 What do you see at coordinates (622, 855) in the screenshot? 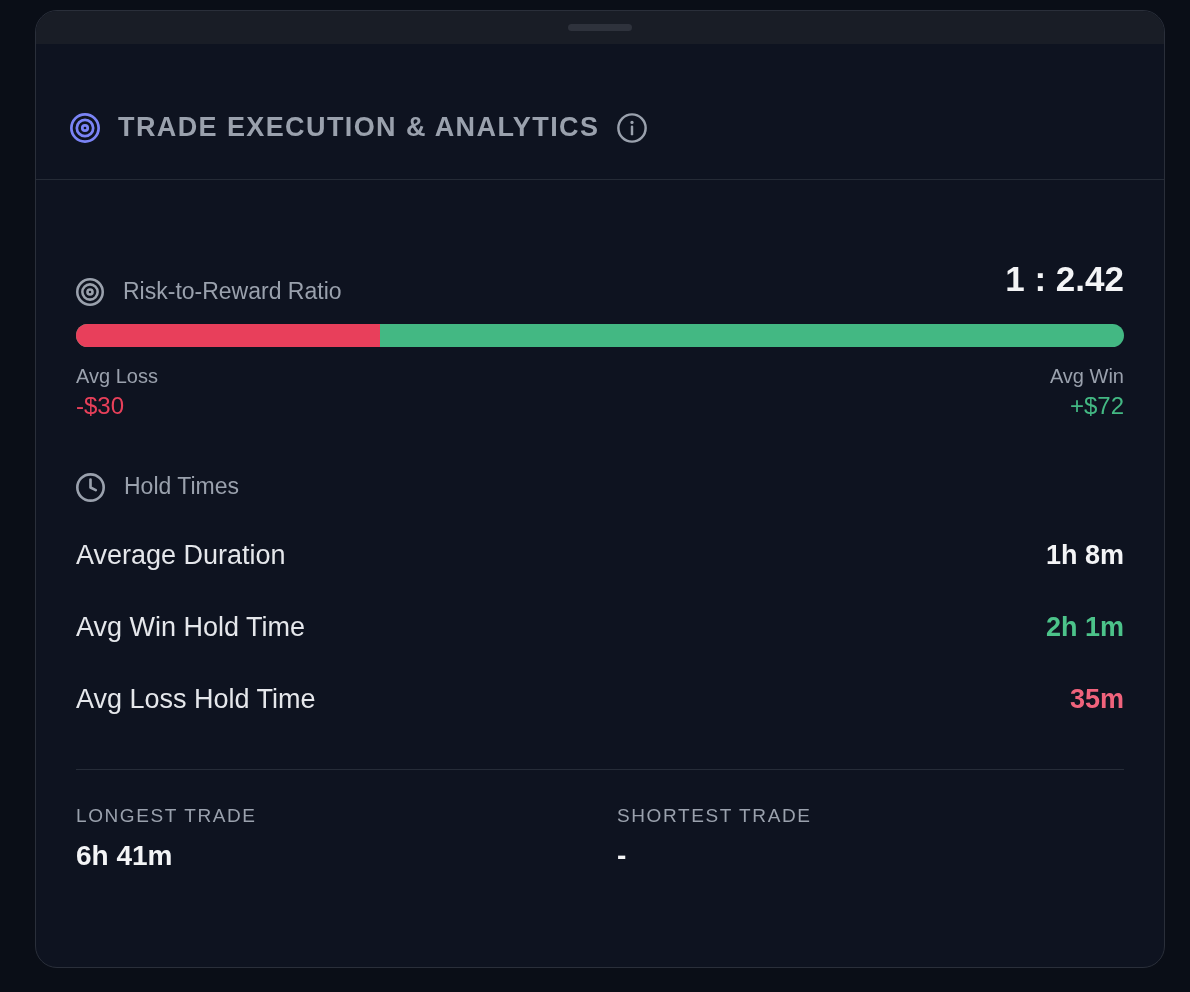
I see `stat-value: -` at bounding box center [622, 855].